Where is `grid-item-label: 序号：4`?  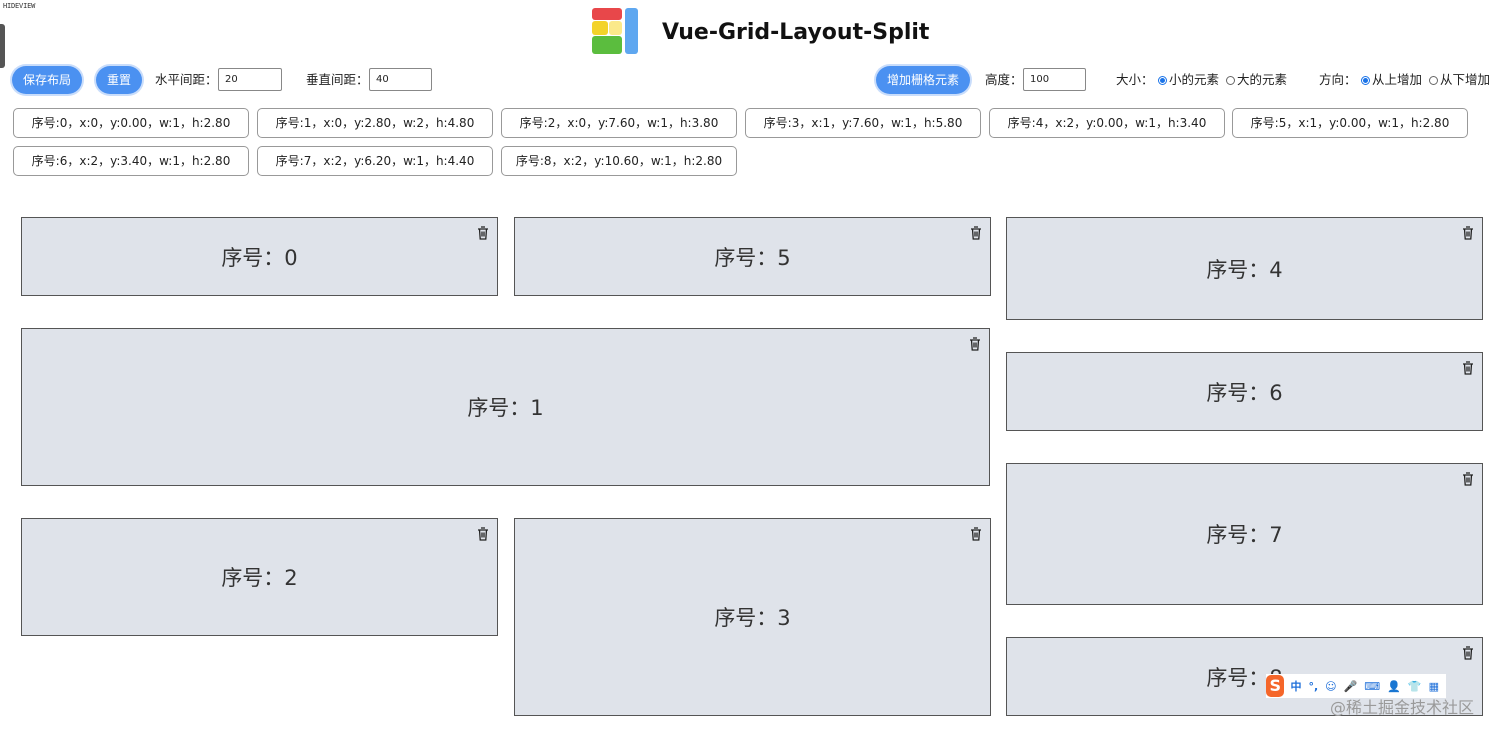 grid-item-label: 序号：4 is located at coordinates (1244, 269).